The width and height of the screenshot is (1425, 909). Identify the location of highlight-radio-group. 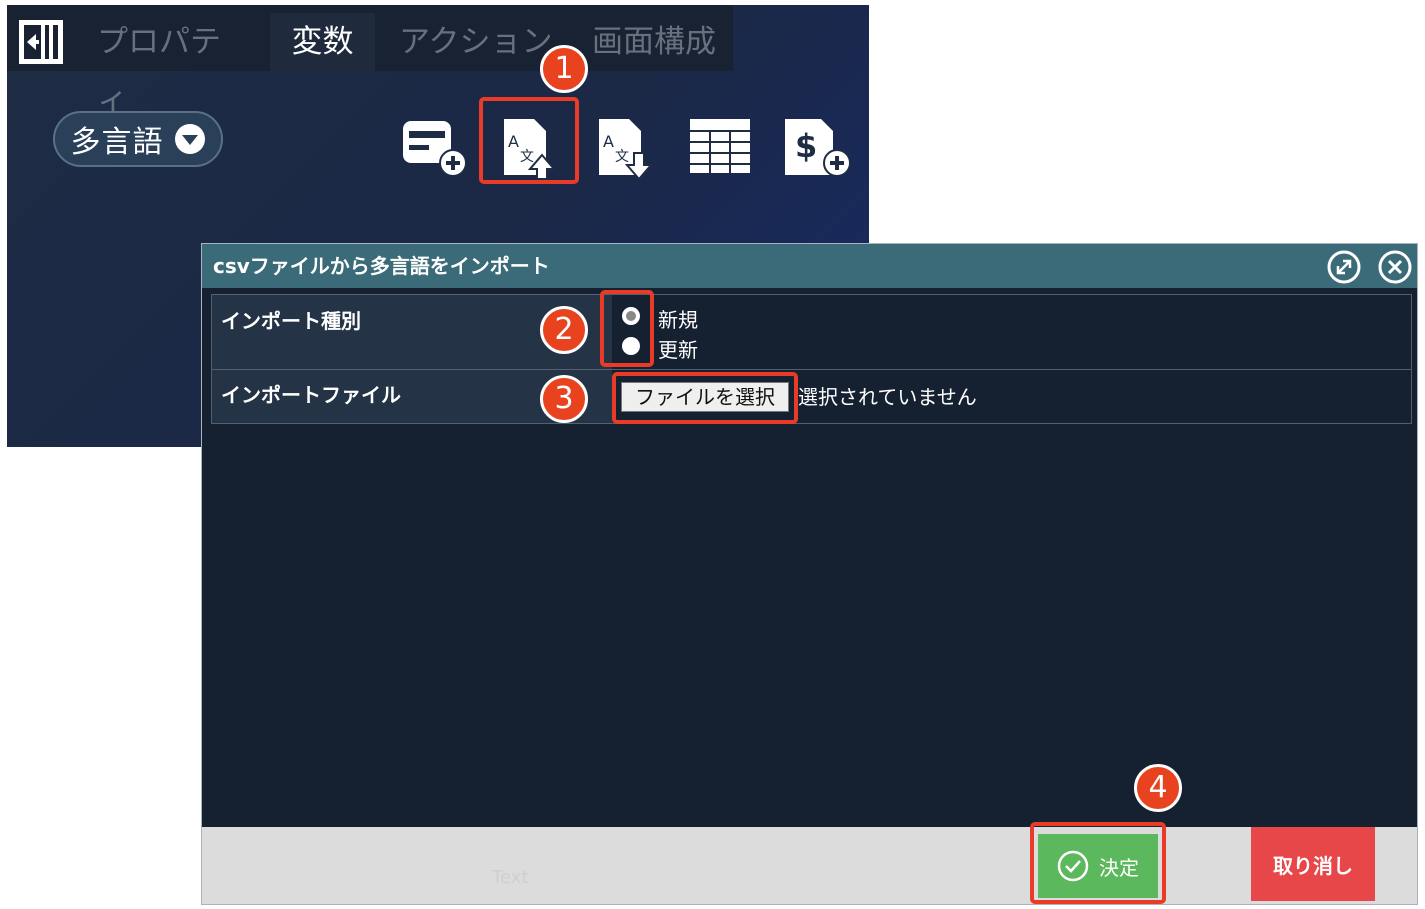
(627, 328).